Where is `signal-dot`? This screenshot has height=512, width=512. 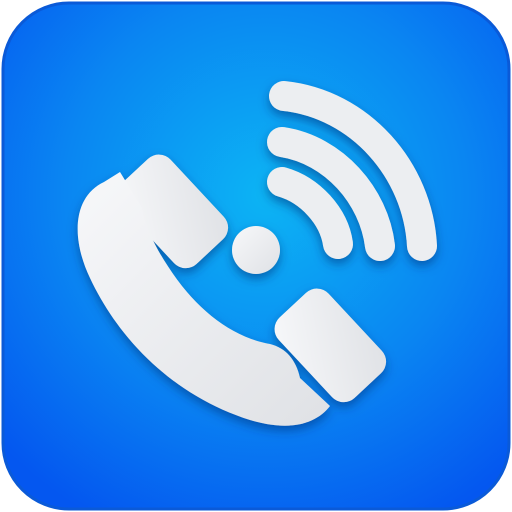 signal-dot is located at coordinates (256, 250).